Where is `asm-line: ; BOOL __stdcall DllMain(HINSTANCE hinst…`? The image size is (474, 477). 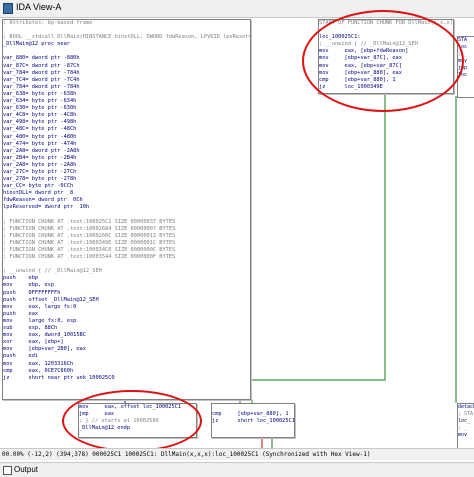 asm-line: ; BOOL __stdcall DllMain(HINSTANCE hinst… is located at coordinates (126, 37).